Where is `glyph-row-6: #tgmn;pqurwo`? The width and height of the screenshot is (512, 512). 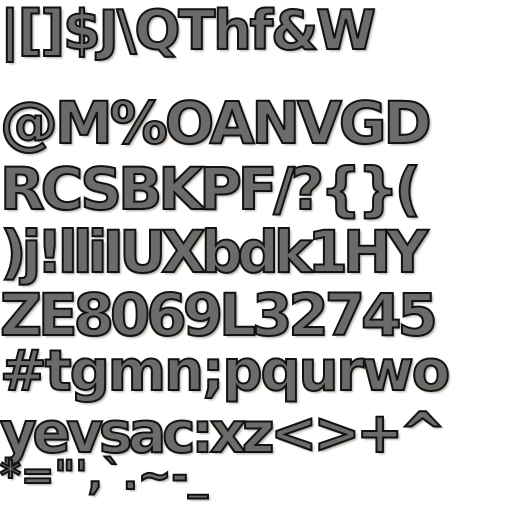 glyph-row-6: #tgmn;pqurwo is located at coordinates (225, 371).